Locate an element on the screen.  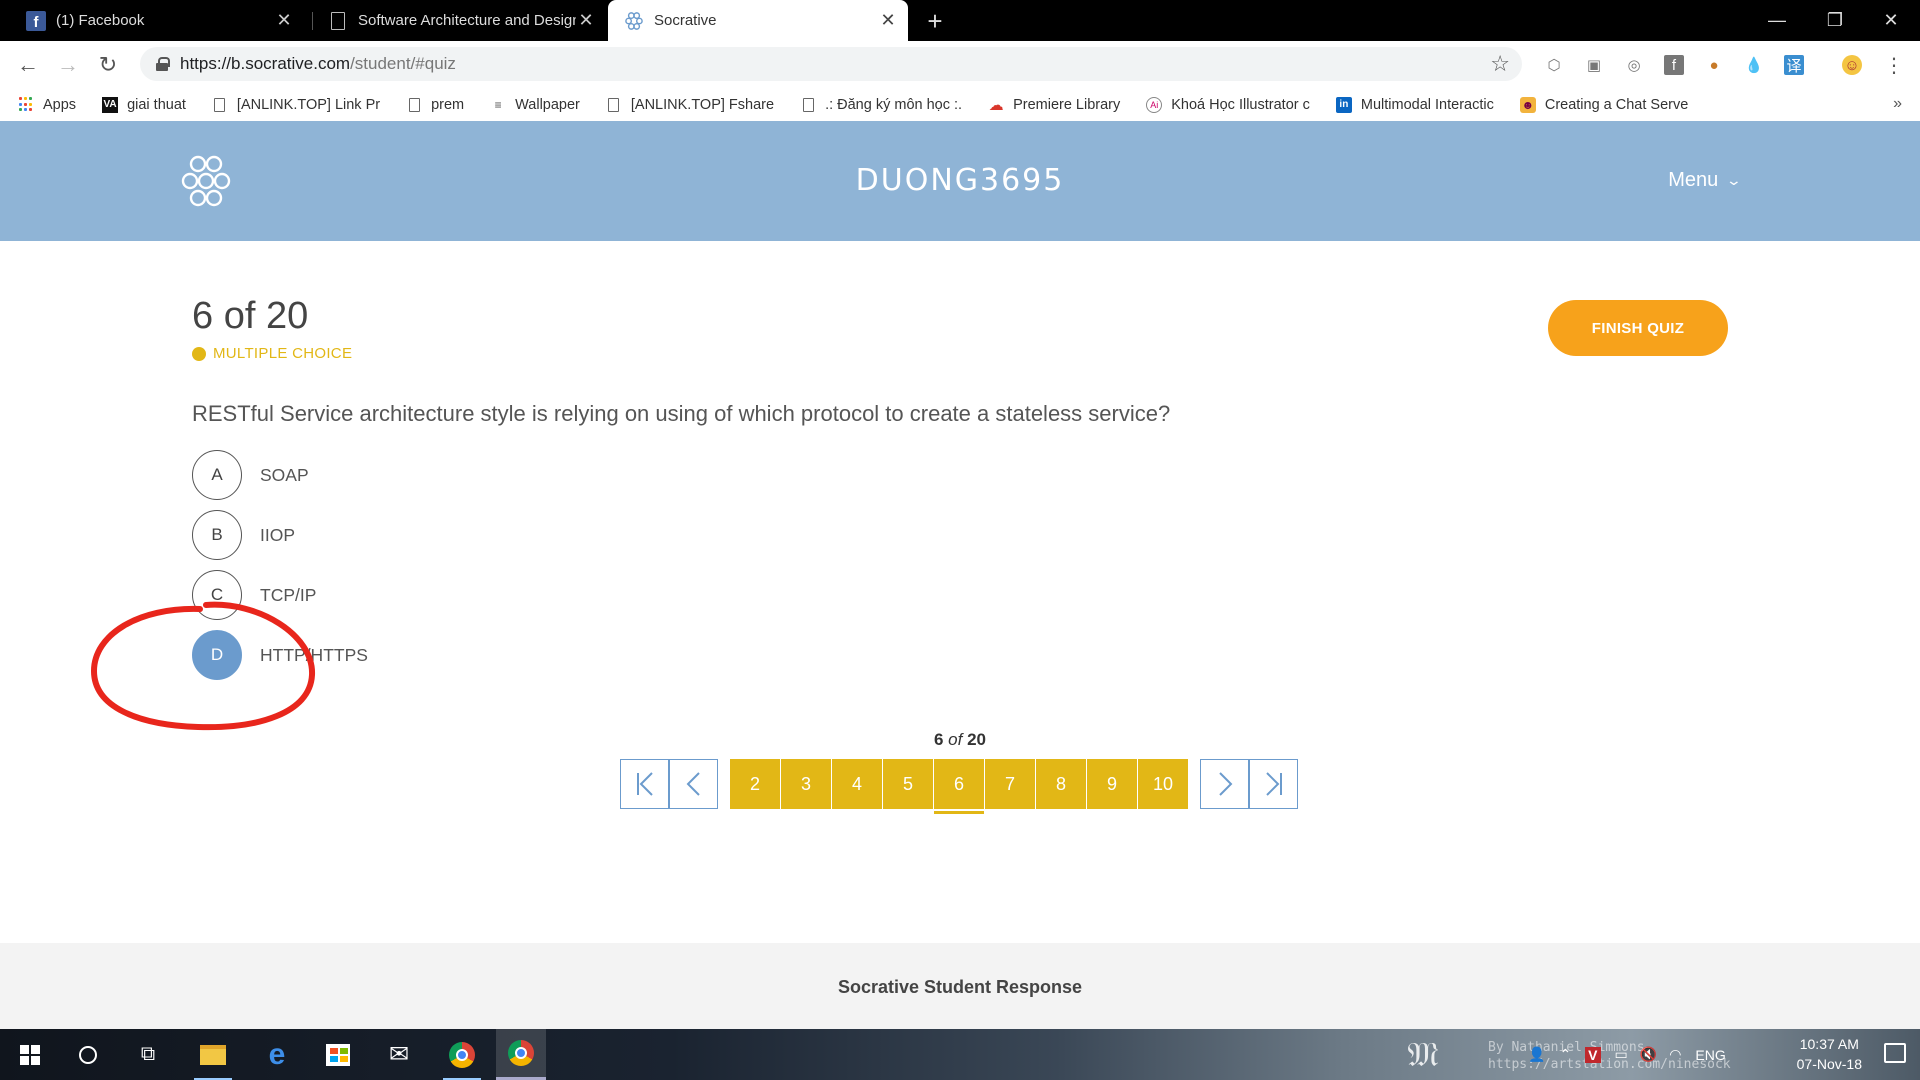
pager-of: of is located at coordinates (955, 739).